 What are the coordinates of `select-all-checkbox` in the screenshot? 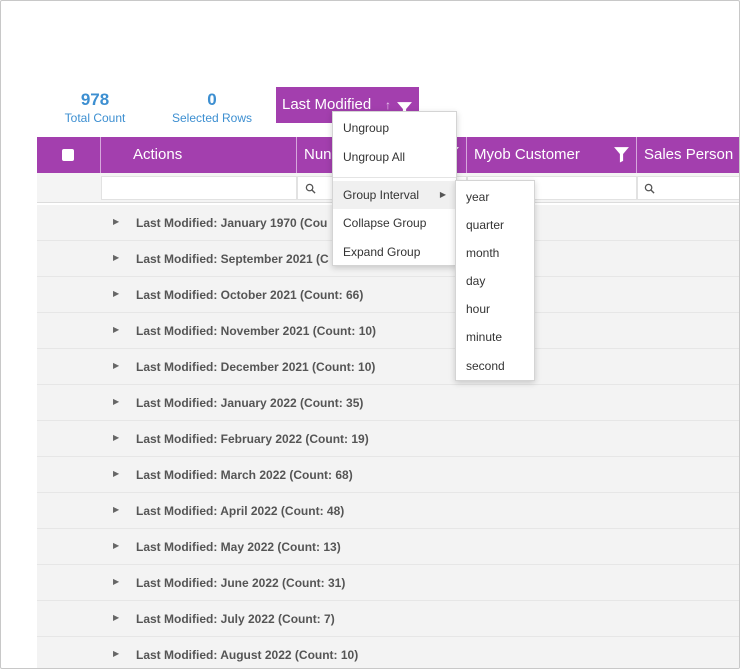 It's located at (68, 155).